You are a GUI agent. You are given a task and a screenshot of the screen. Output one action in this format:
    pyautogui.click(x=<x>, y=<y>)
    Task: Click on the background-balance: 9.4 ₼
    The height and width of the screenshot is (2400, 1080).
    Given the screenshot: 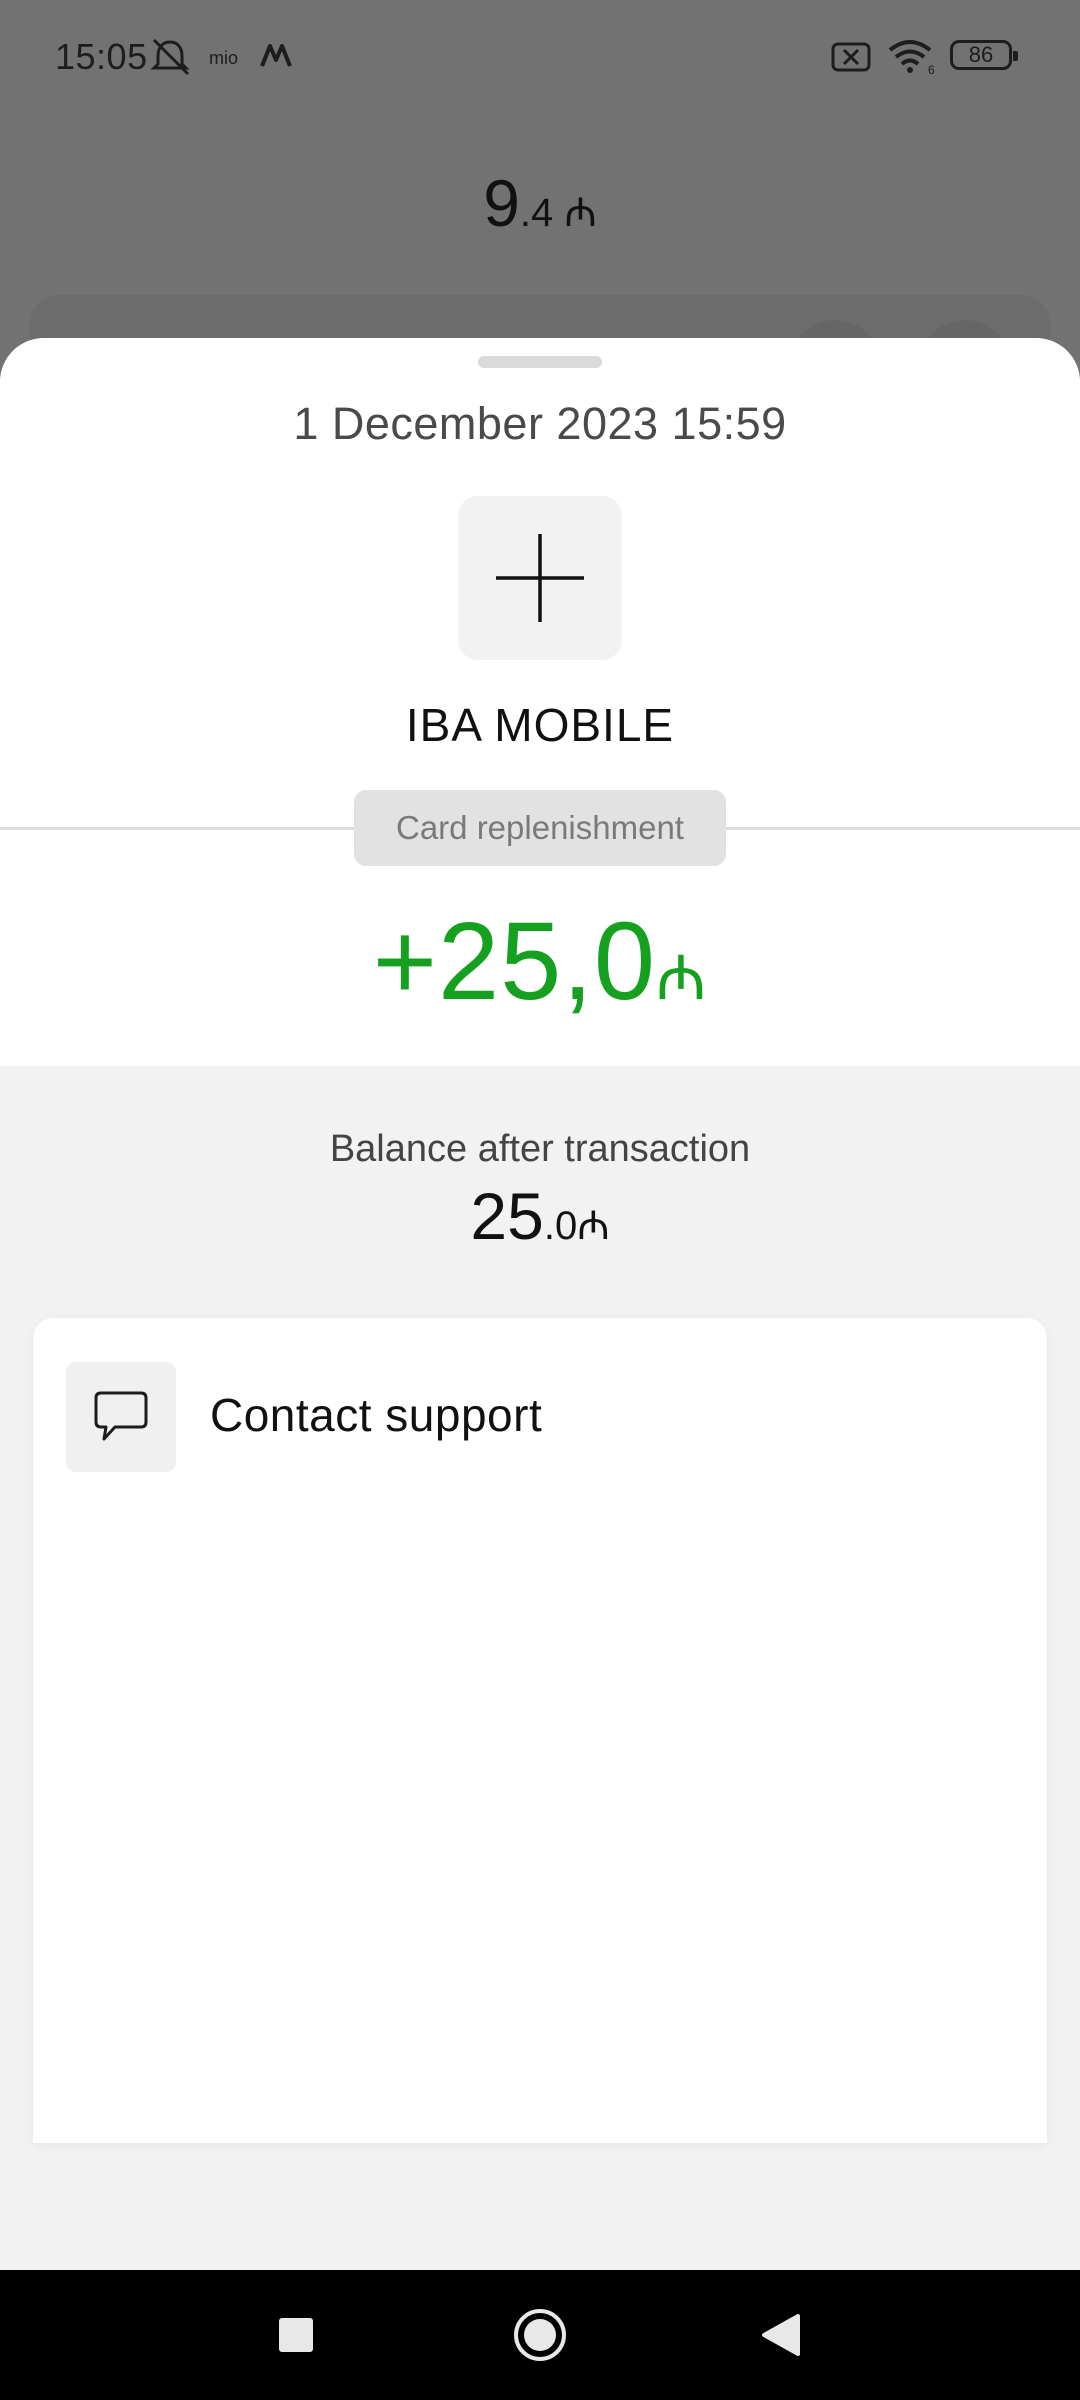 What is the action you would take?
    pyautogui.click(x=540, y=203)
    